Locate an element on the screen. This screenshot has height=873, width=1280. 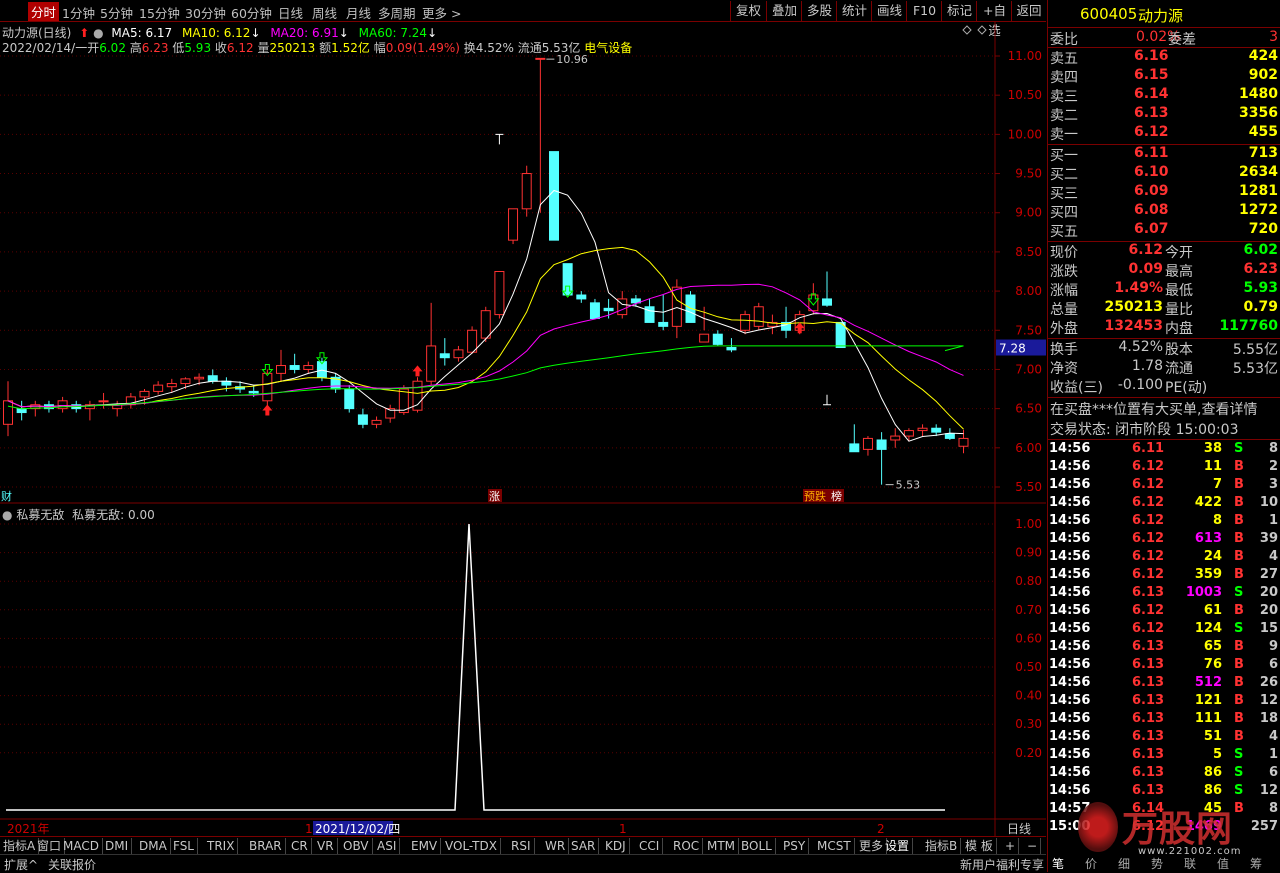
period-tab: 分时 is located at coordinates (44, 11).